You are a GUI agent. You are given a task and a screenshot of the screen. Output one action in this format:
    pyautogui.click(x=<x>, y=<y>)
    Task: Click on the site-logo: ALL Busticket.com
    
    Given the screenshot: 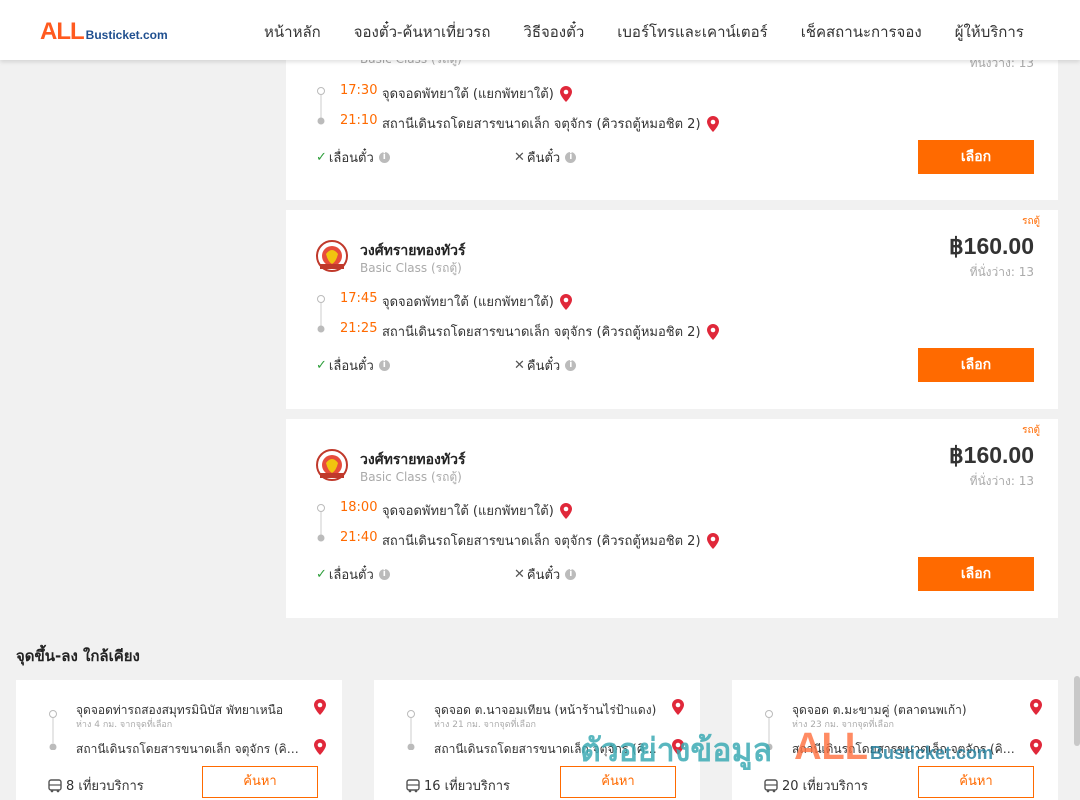 What is the action you would take?
    pyautogui.click(x=104, y=32)
    